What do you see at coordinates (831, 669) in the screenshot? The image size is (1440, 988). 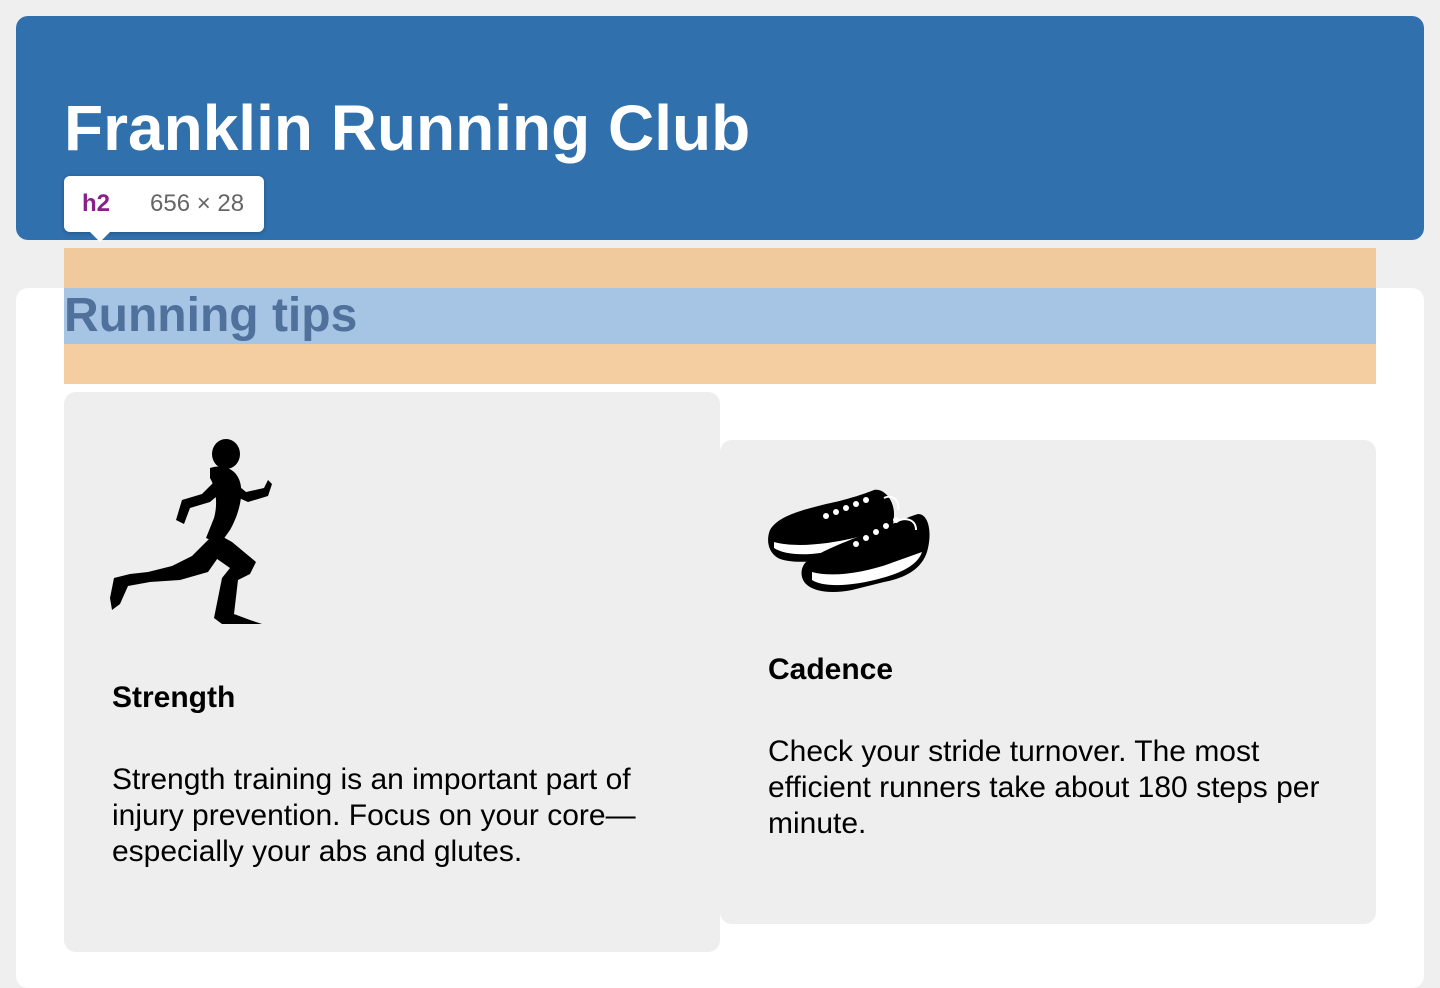 I see `card-title: Cadence` at bounding box center [831, 669].